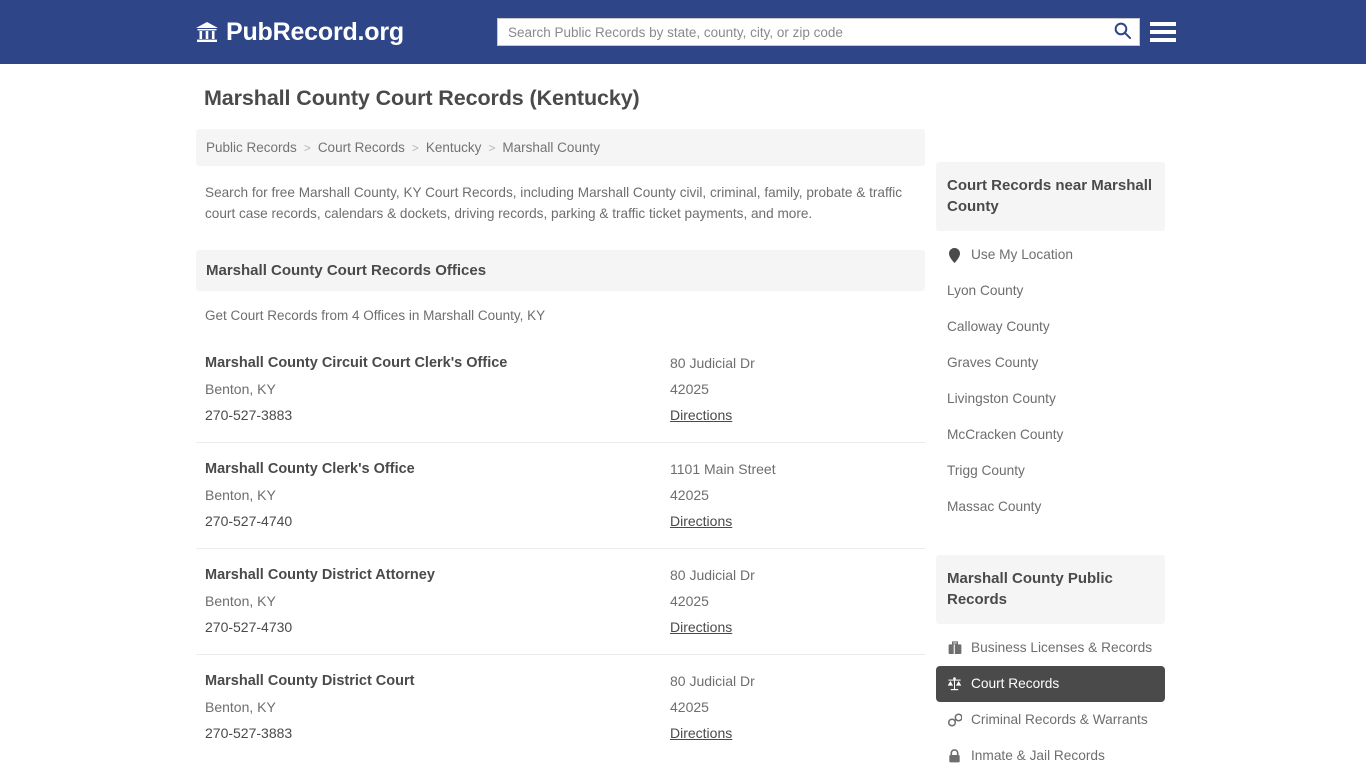 The image size is (1366, 768). I want to click on sidebar-item-label: Business Licenses & Records, so click(1062, 647).